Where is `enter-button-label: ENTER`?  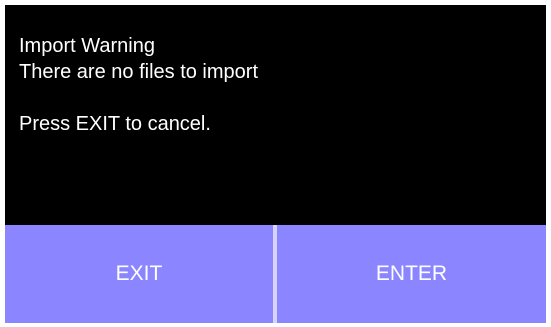 enter-button-label: ENTER is located at coordinates (411, 273).